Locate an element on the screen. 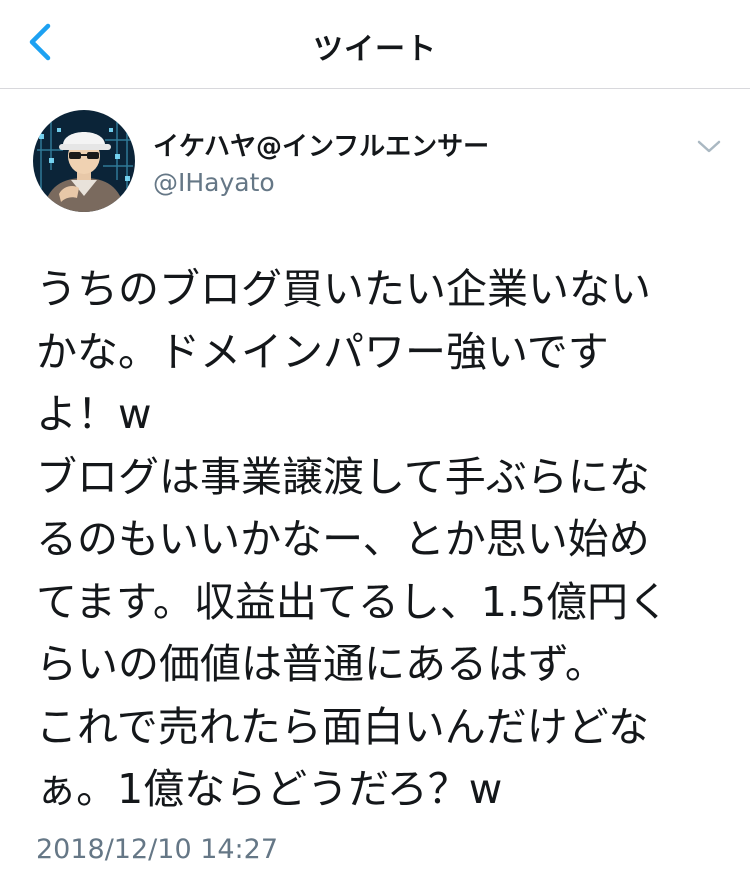 The image size is (750, 892). tweet-text-line: ぁ。1億ならどうだろ？w is located at coordinates (269, 789).